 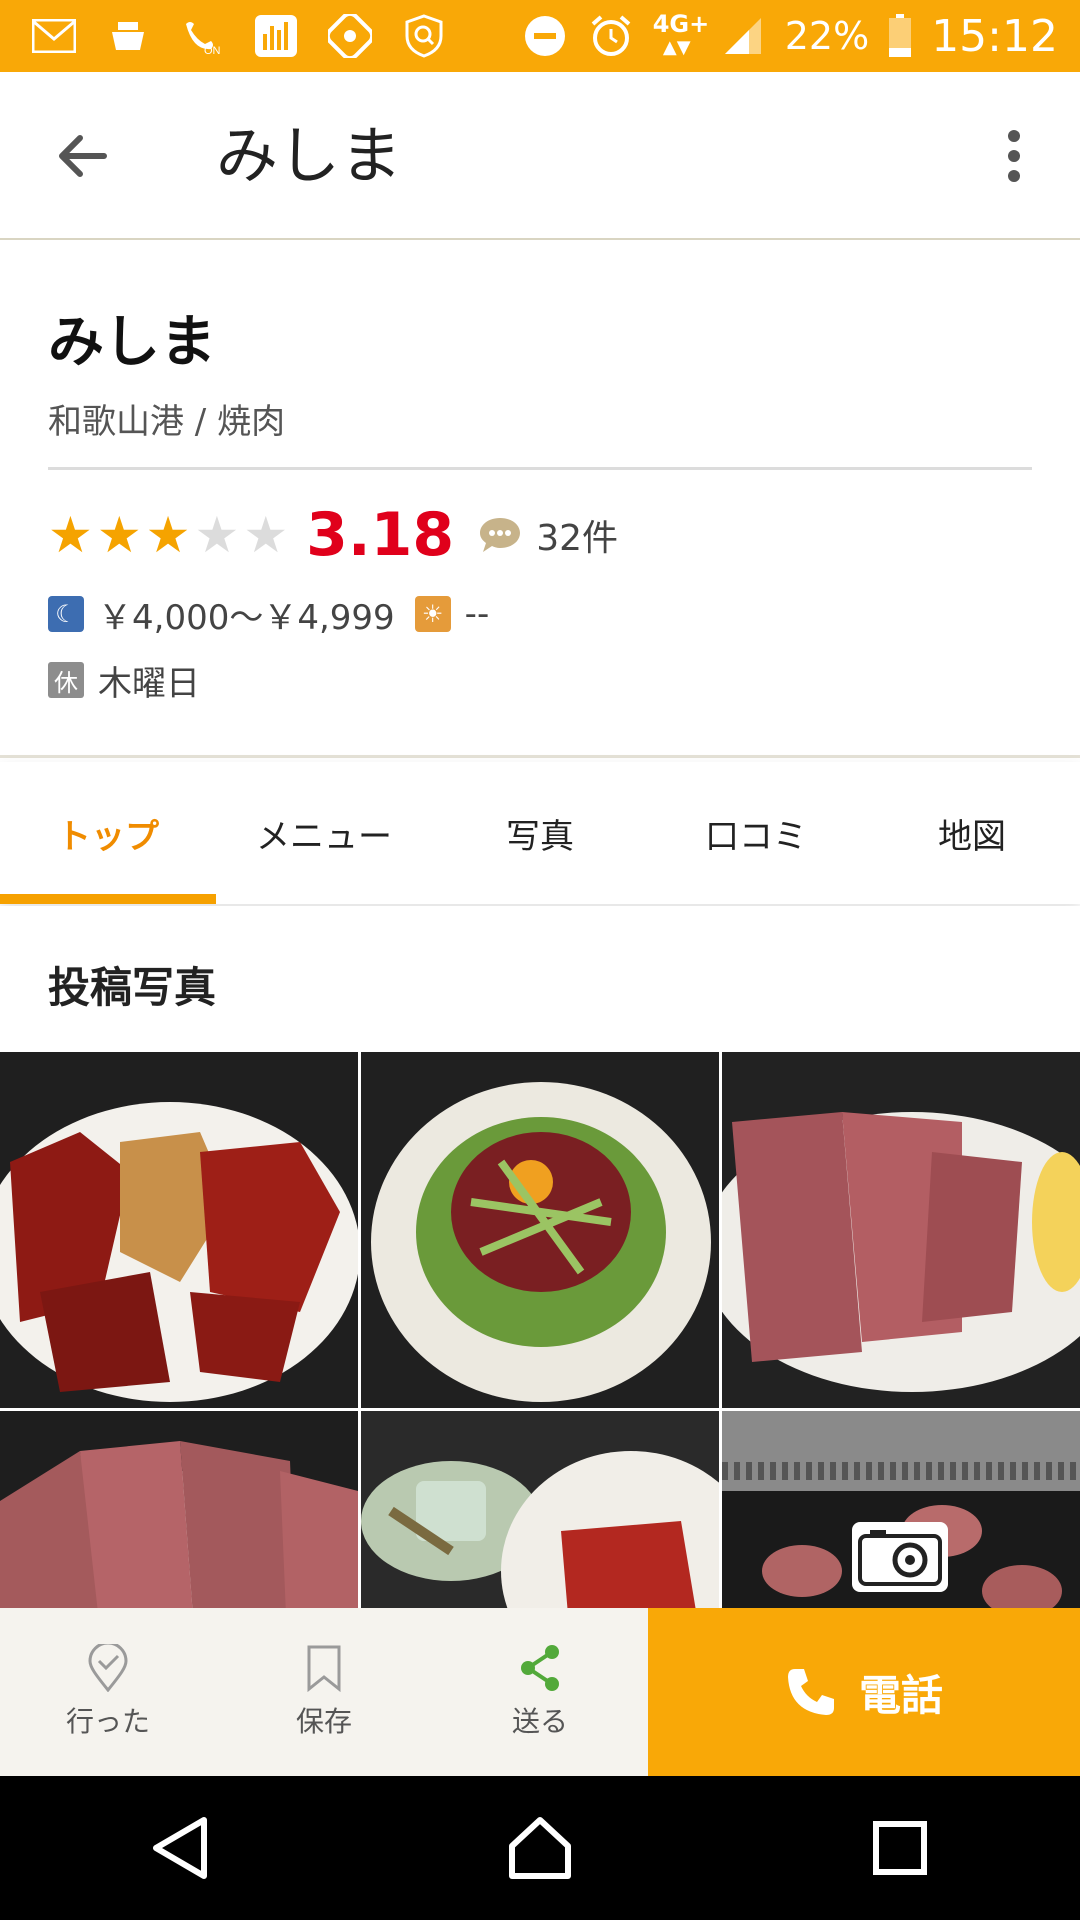 What do you see at coordinates (810, 1692) in the screenshot?
I see `phone-icon` at bounding box center [810, 1692].